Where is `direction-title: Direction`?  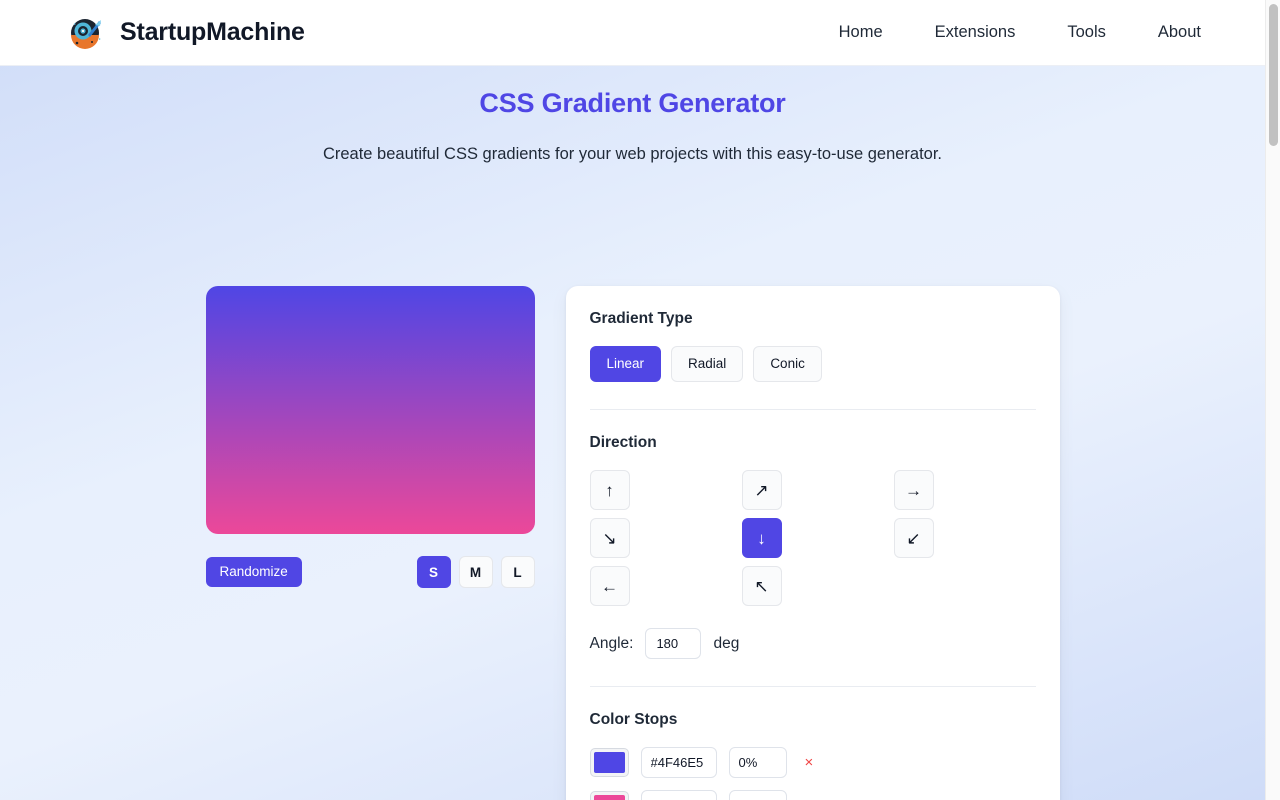
direction-title: Direction is located at coordinates (623, 443).